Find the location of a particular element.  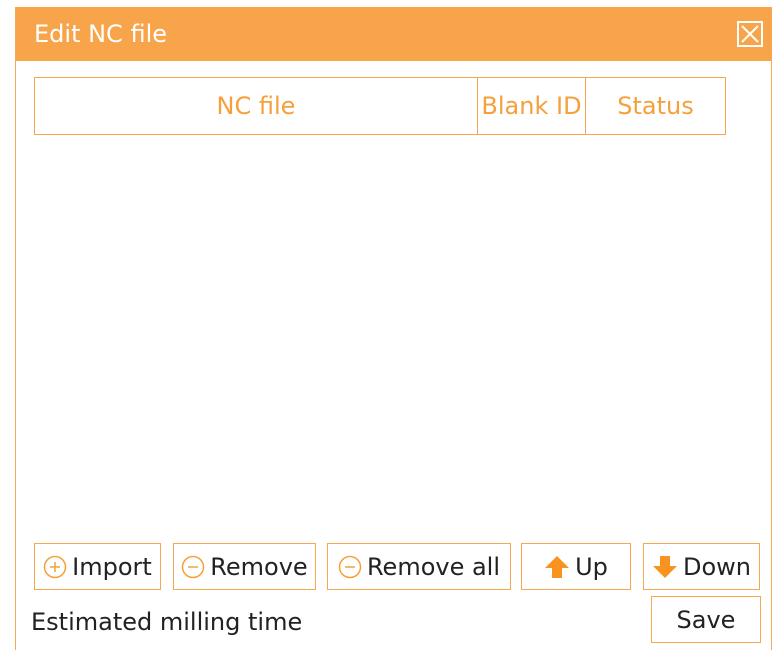

import-button: Import is located at coordinates (97, 566).